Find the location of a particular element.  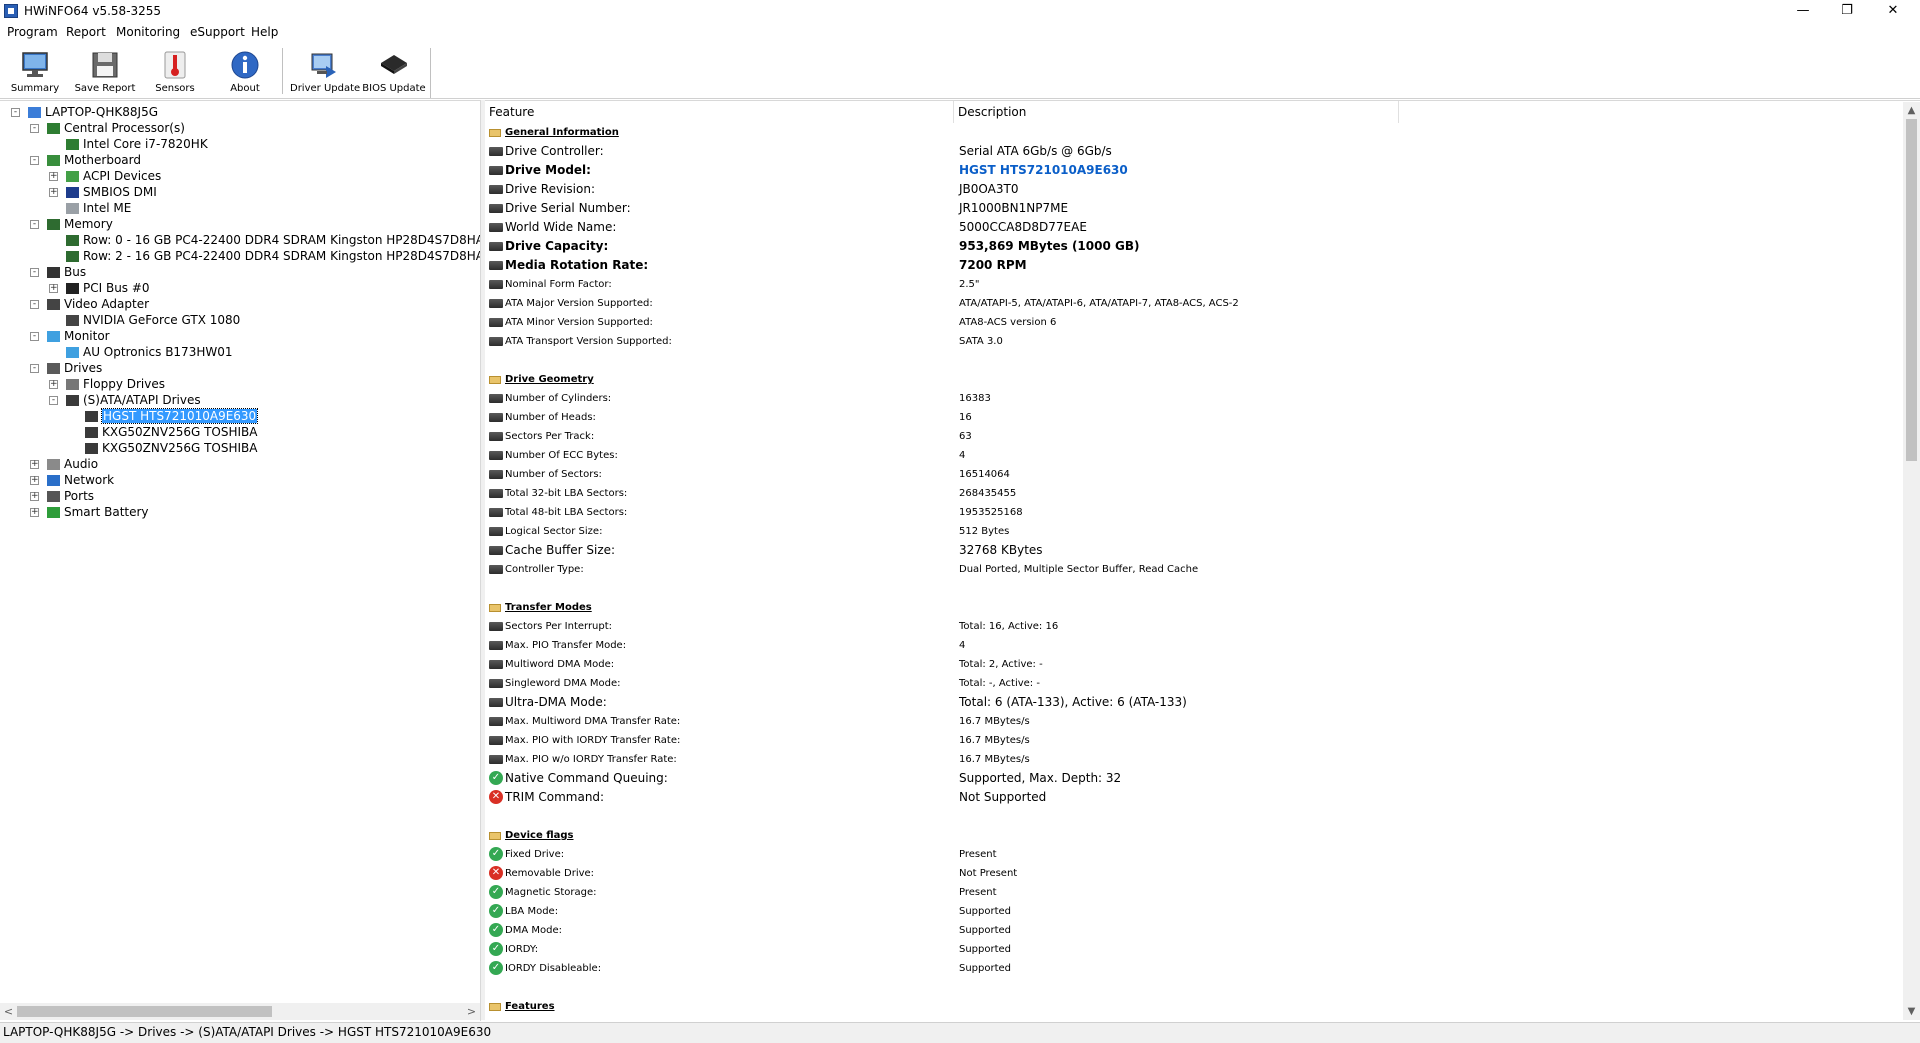

table-row: Drive Serial Number: JR1000BN1NP7ME is located at coordinates (1190, 208).